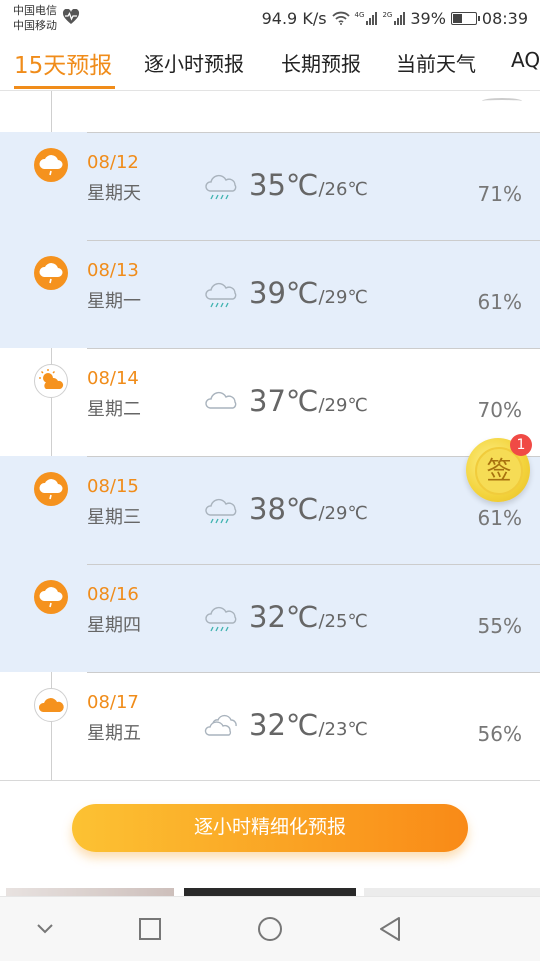  What do you see at coordinates (284, 509) in the screenshot?
I see `temp-high: 38℃` at bounding box center [284, 509].